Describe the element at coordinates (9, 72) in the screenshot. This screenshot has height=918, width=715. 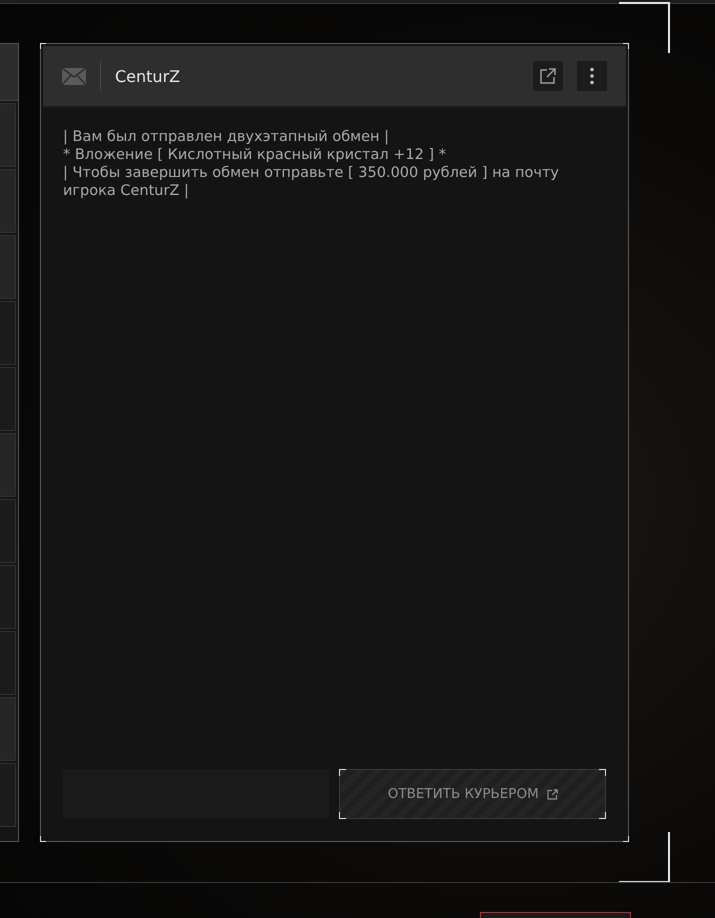
I see `list-header` at that location.